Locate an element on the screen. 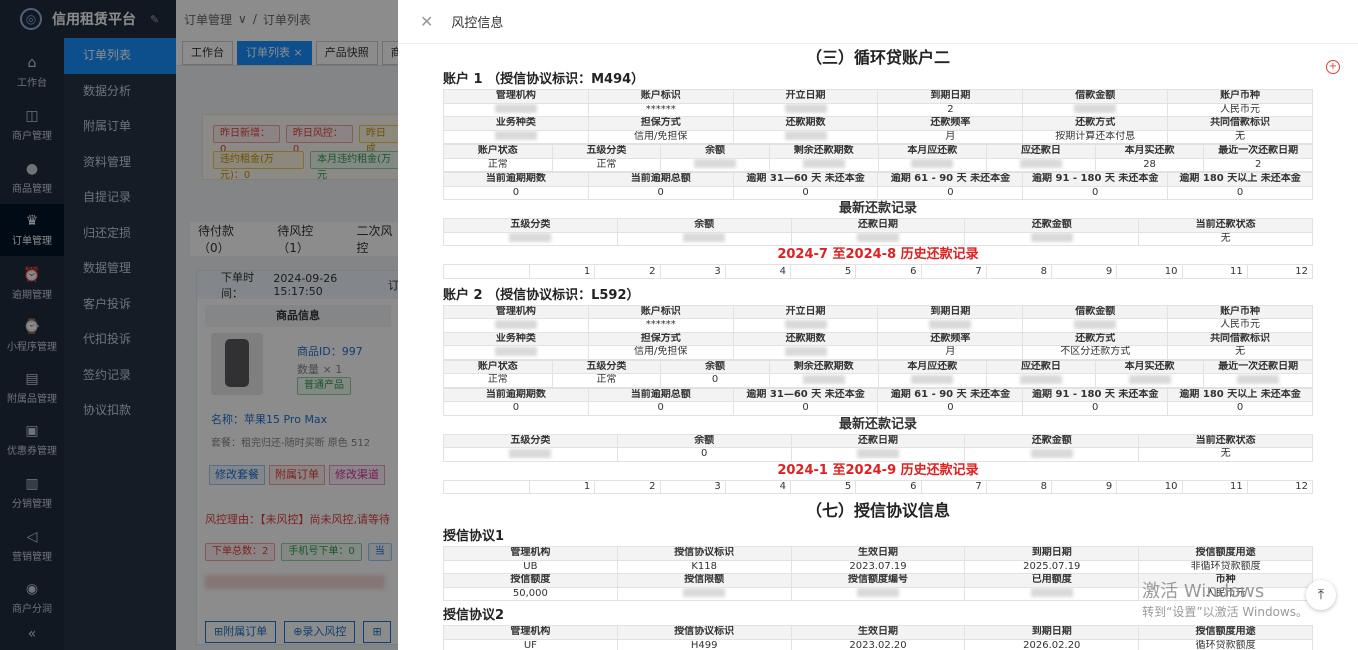 The width and height of the screenshot is (1358, 650). table-row: 无 is located at coordinates (878, 238).